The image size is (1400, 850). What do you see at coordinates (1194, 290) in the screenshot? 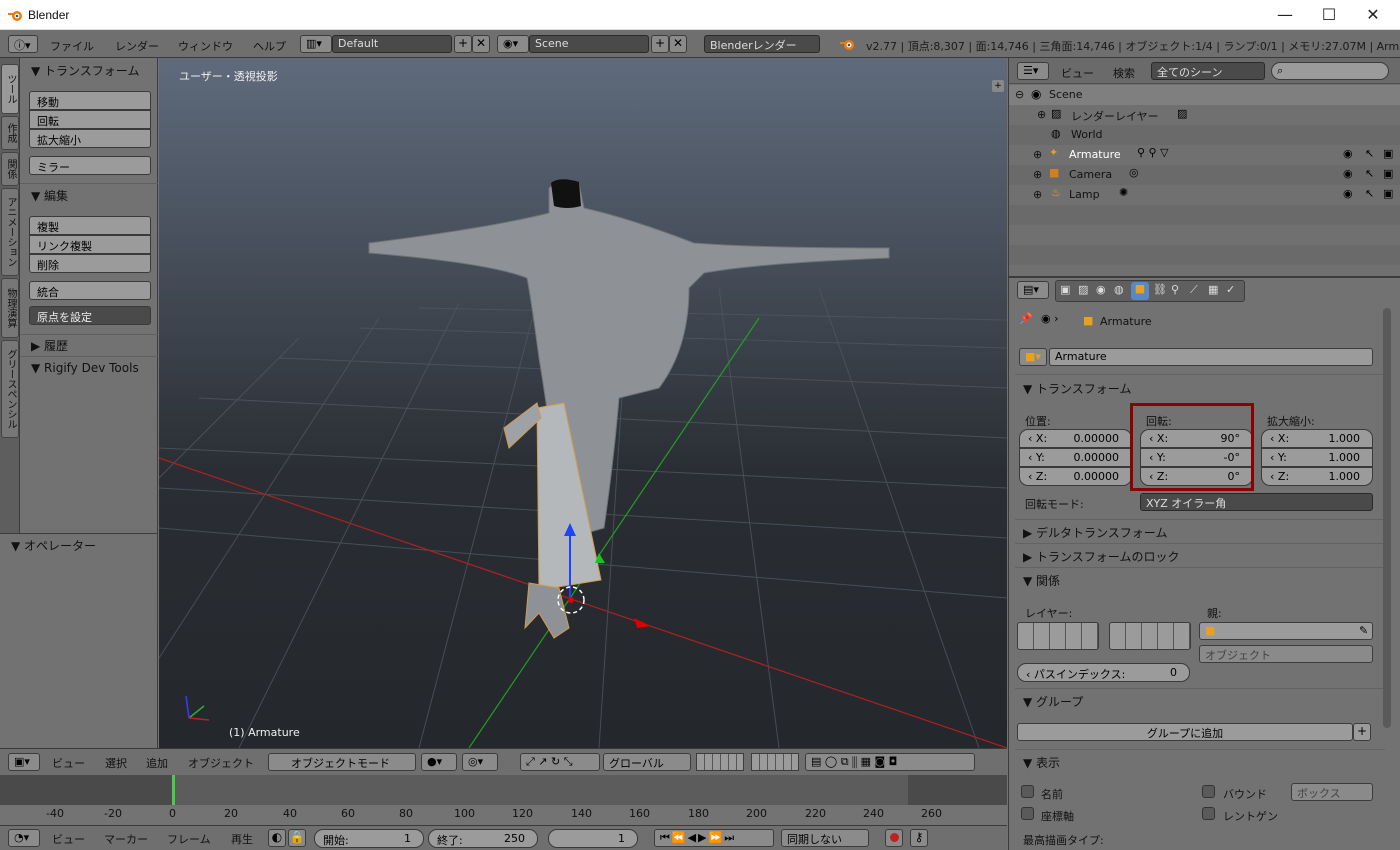
I see `bone-tab-icon: ⟋` at bounding box center [1194, 290].